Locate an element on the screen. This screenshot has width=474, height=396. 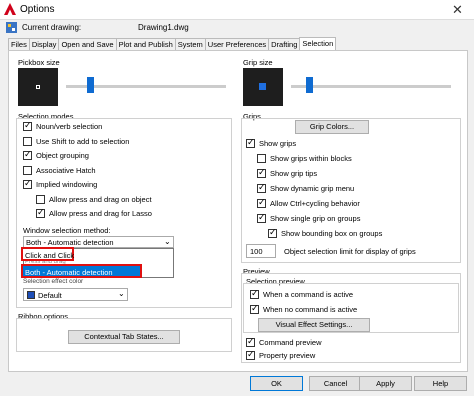
window-selection-method-label: Window selection method: is located at coordinates (67, 230).